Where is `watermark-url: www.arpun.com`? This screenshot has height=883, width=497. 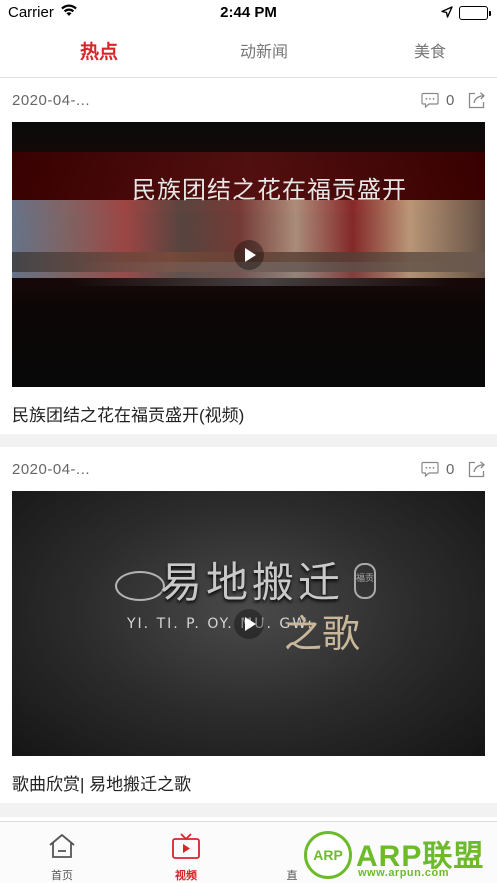 watermark-url: www.arpun.com is located at coordinates (404, 873).